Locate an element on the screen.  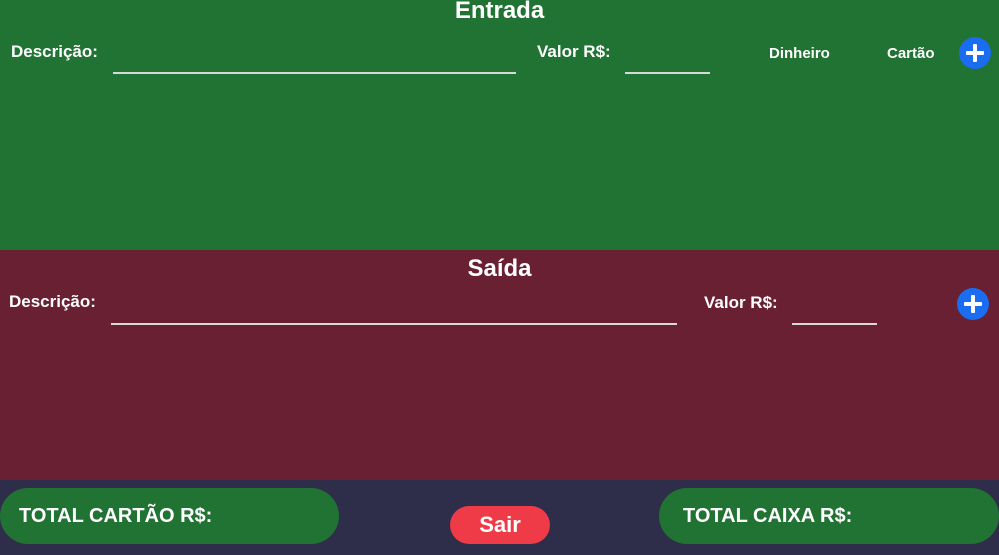
saida-value-input is located at coordinates (834, 312).